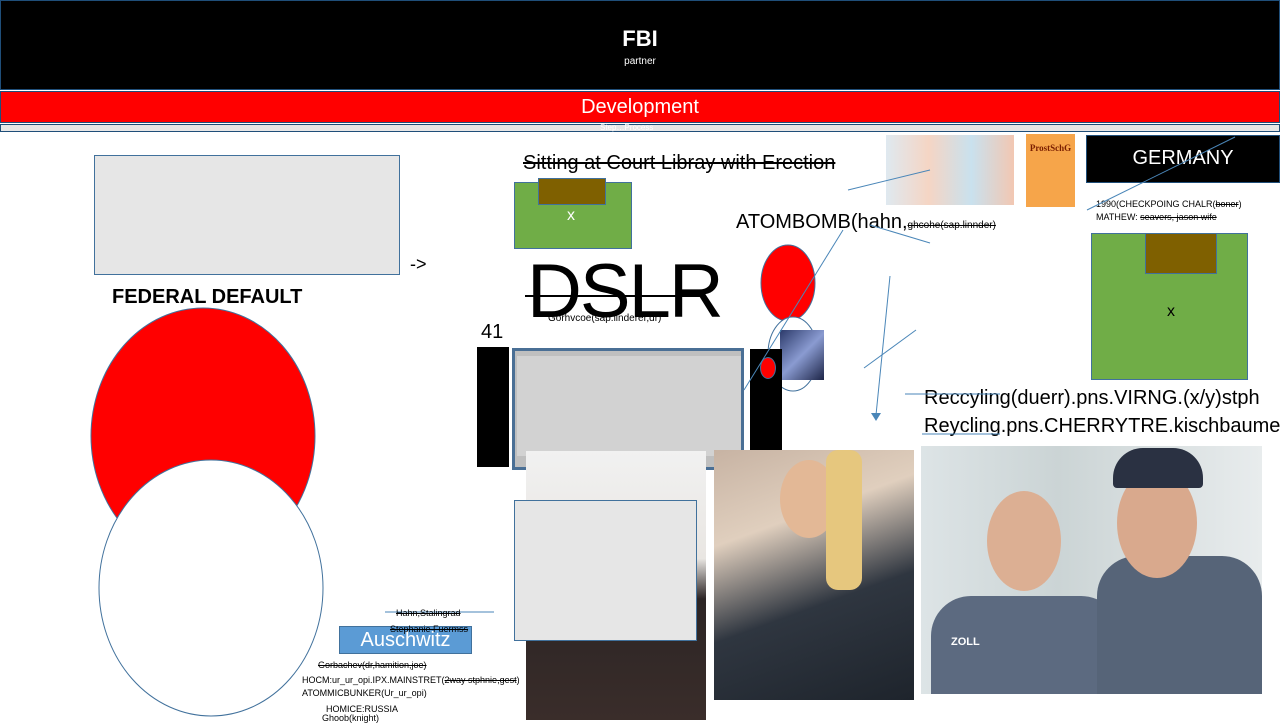  What do you see at coordinates (640, 107) in the screenshot?
I see `development-label: Development` at bounding box center [640, 107].